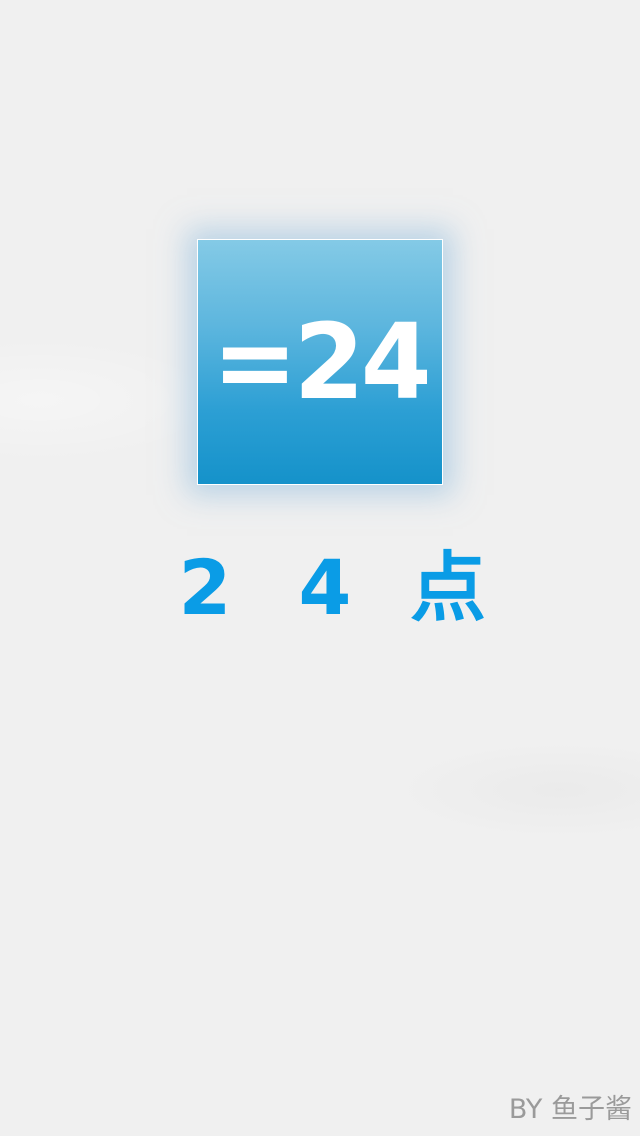 Image resolution: width=640 pixels, height=1136 pixels. What do you see at coordinates (205, 587) in the screenshot?
I see `app-title-char: 2` at bounding box center [205, 587].